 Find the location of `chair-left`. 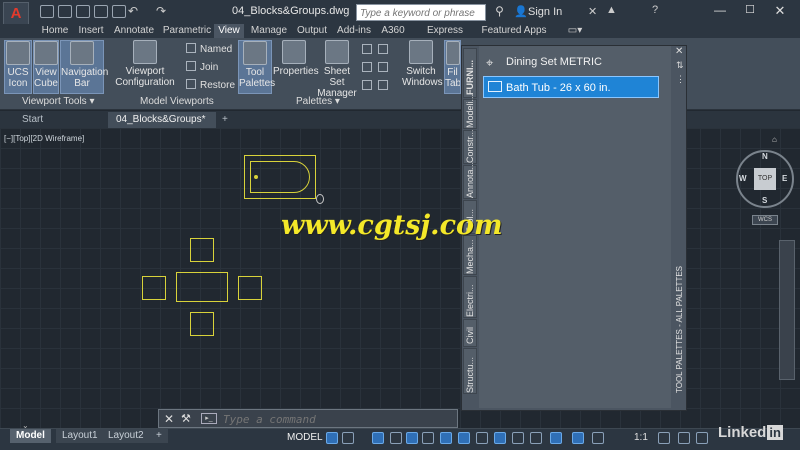

chair-left is located at coordinates (154, 288).